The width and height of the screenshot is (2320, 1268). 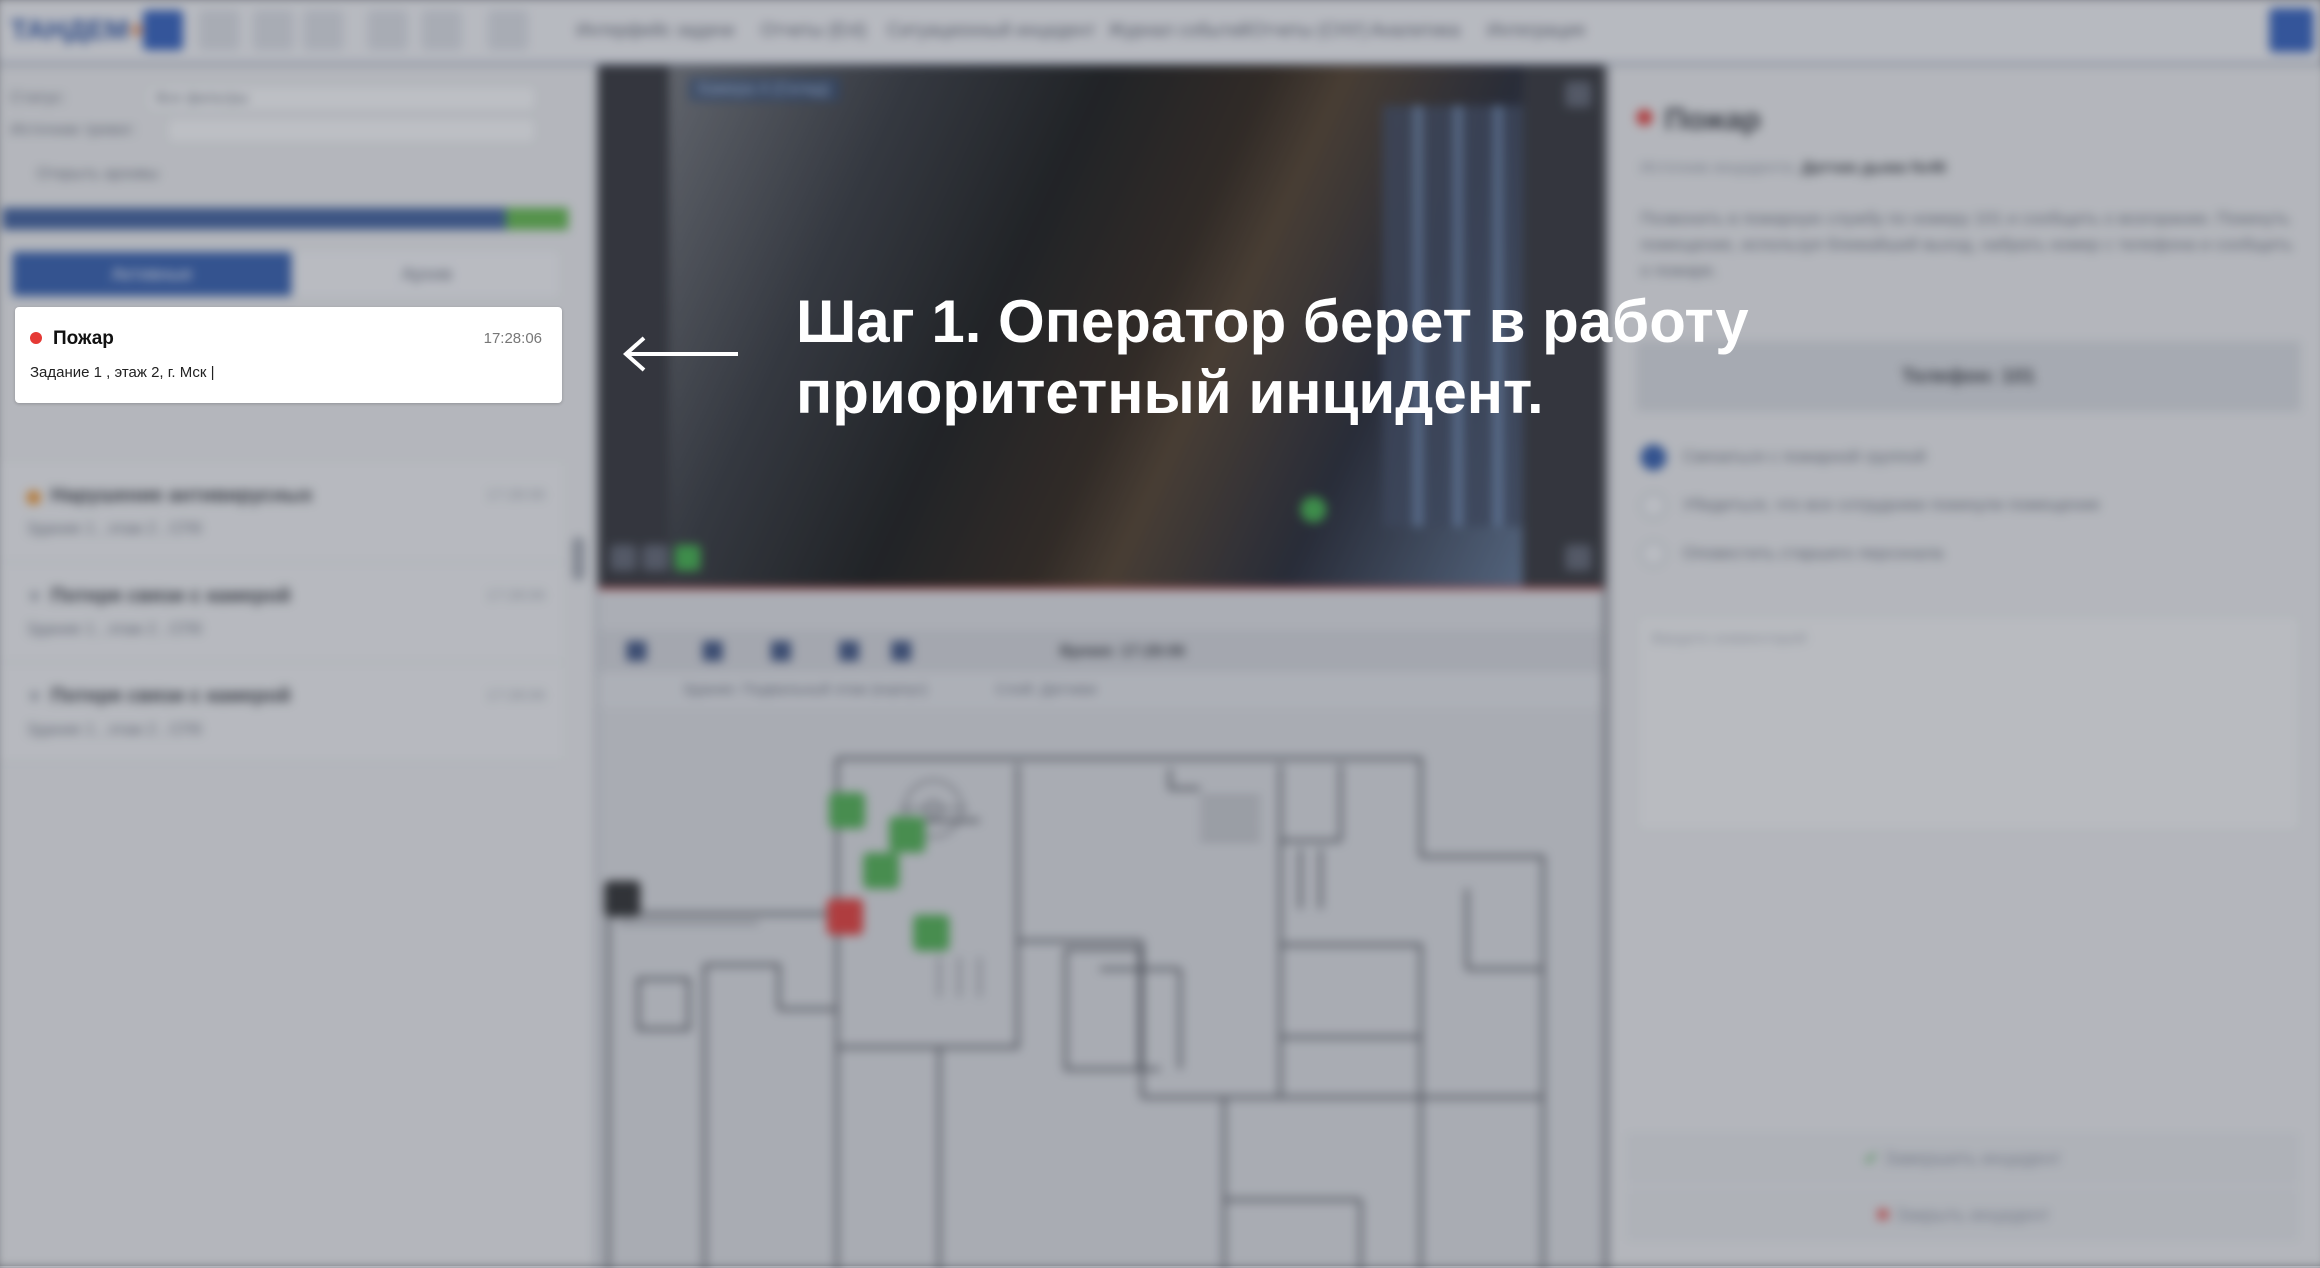 I want to click on arrow-left-icon, so click(x=680, y=354).